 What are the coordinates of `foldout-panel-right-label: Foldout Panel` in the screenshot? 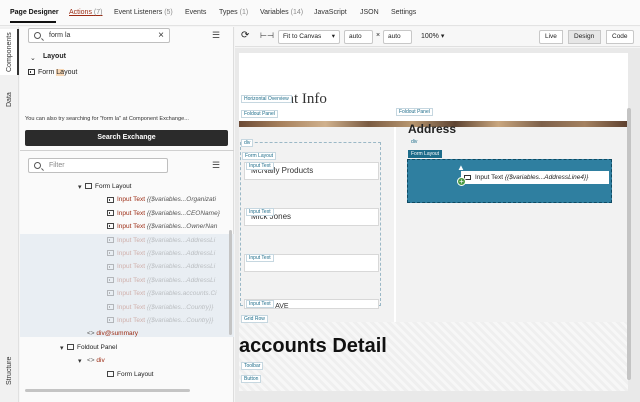 It's located at (414, 112).